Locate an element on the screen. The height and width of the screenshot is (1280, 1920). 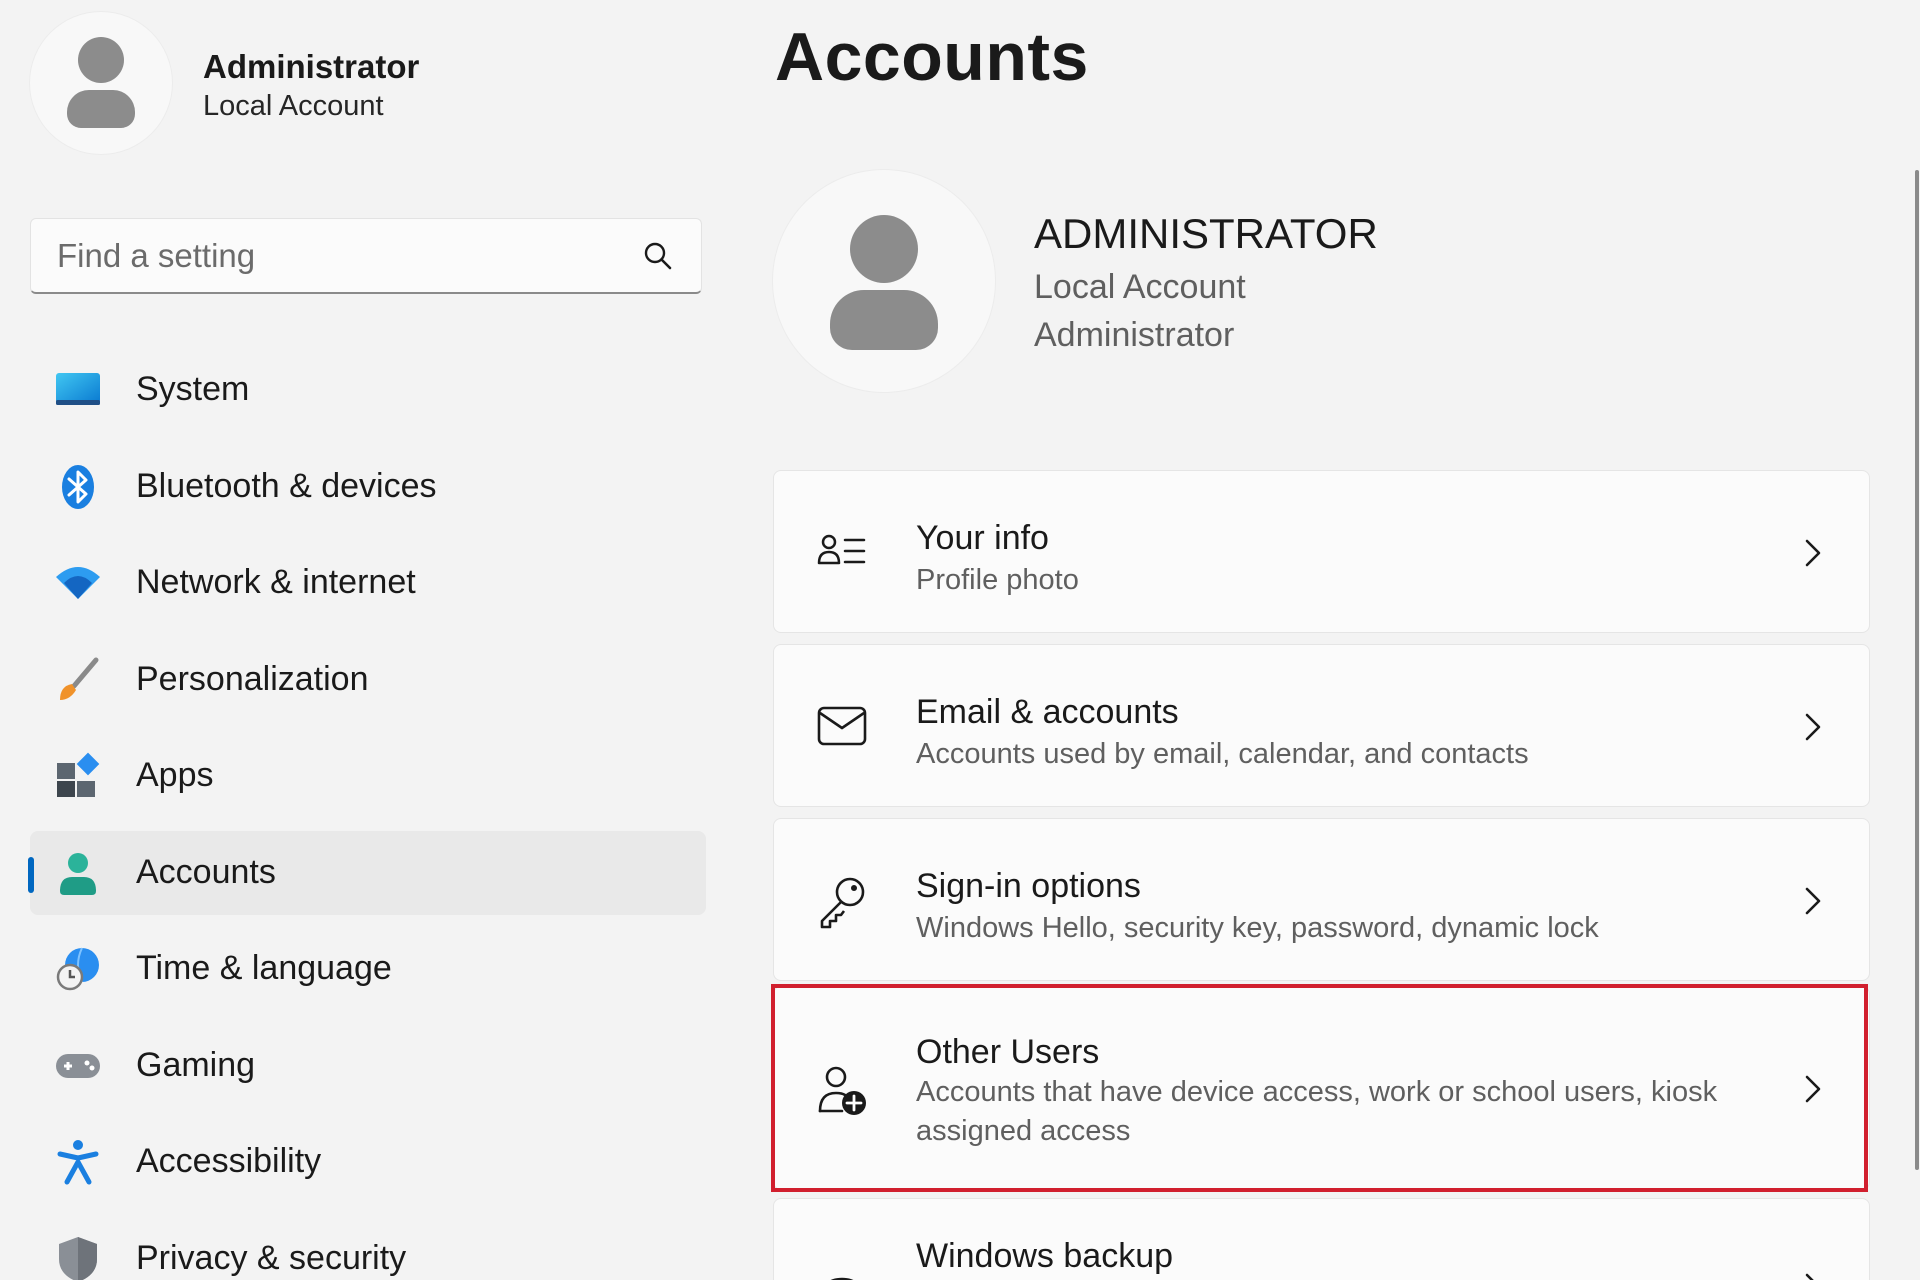
card-title: Other Users is located at coordinates (1008, 1052).